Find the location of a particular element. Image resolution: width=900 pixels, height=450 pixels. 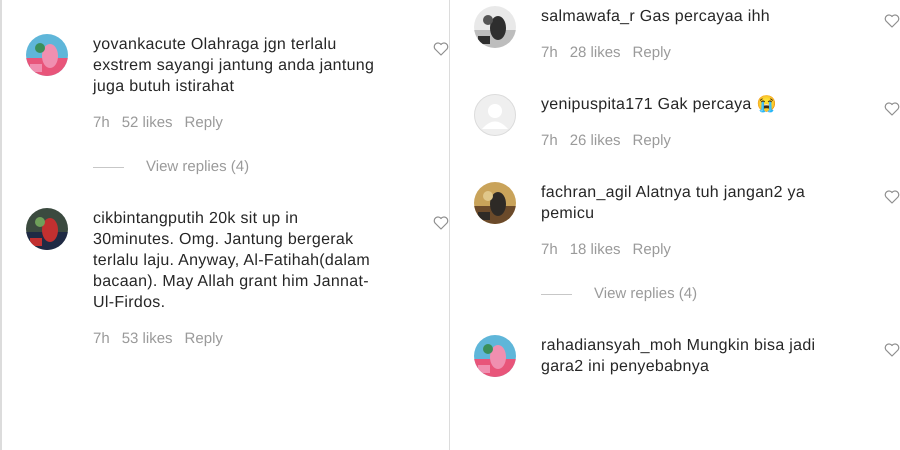

username-link: cikbintangputih is located at coordinates (148, 218).